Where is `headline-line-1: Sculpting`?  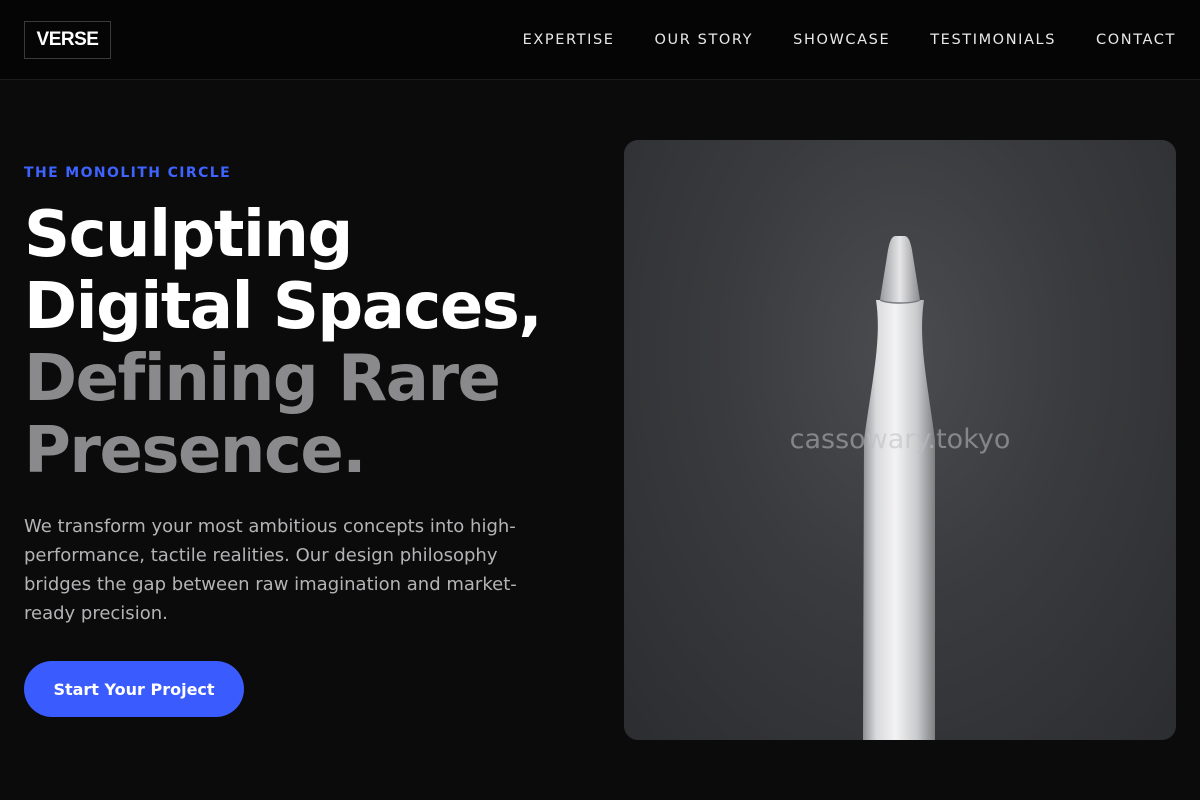 headline-line-1: Sculpting is located at coordinates (188, 235).